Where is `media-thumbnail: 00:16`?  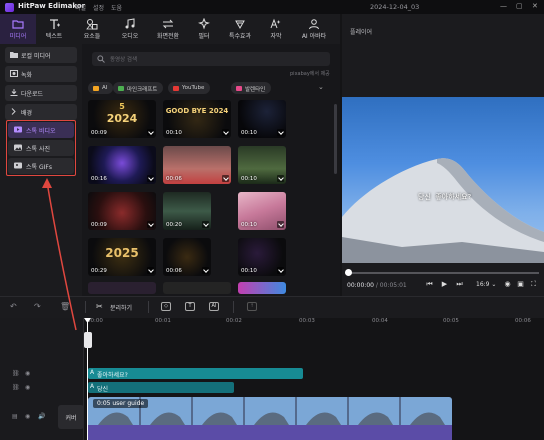 media-thumbnail: 00:16 is located at coordinates (122, 165).